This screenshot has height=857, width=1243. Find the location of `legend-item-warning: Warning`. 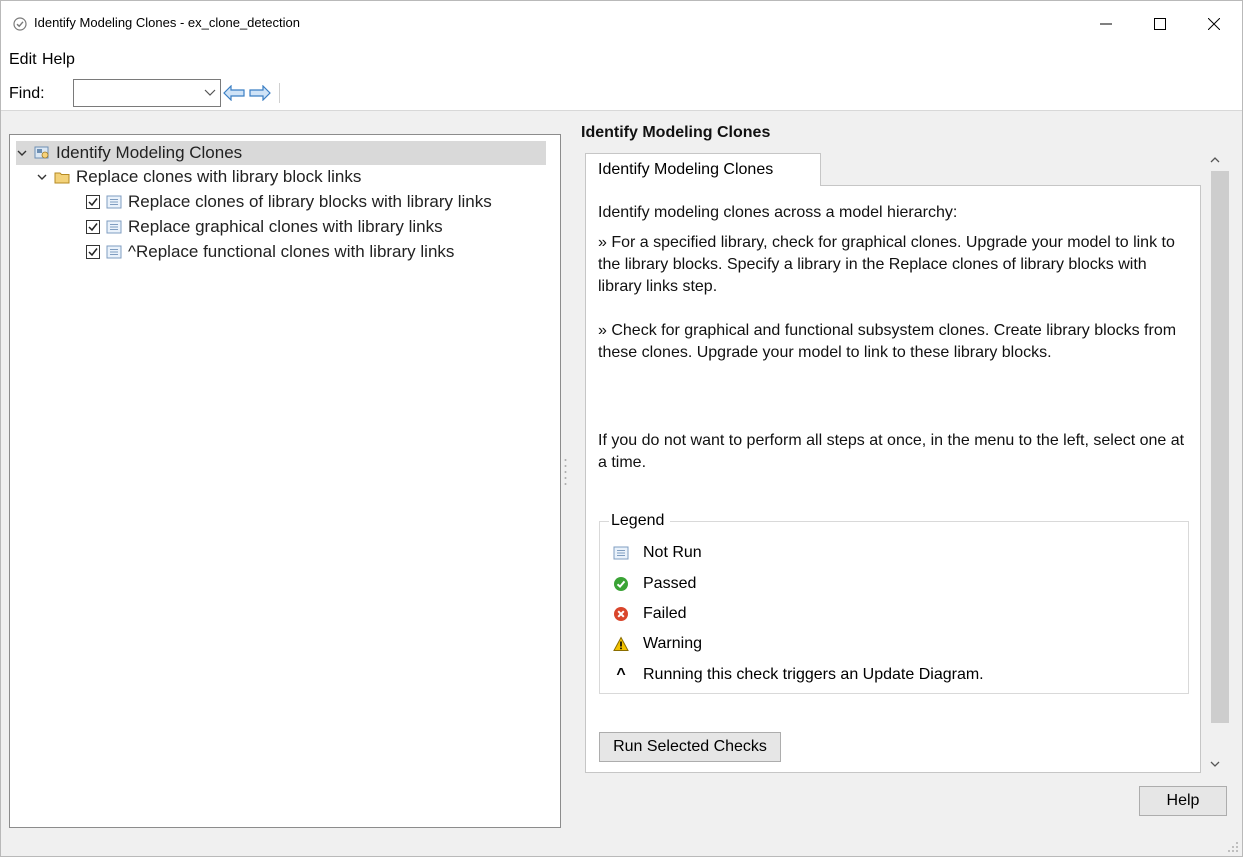

legend-item-warning: Warning is located at coordinates (657, 644).